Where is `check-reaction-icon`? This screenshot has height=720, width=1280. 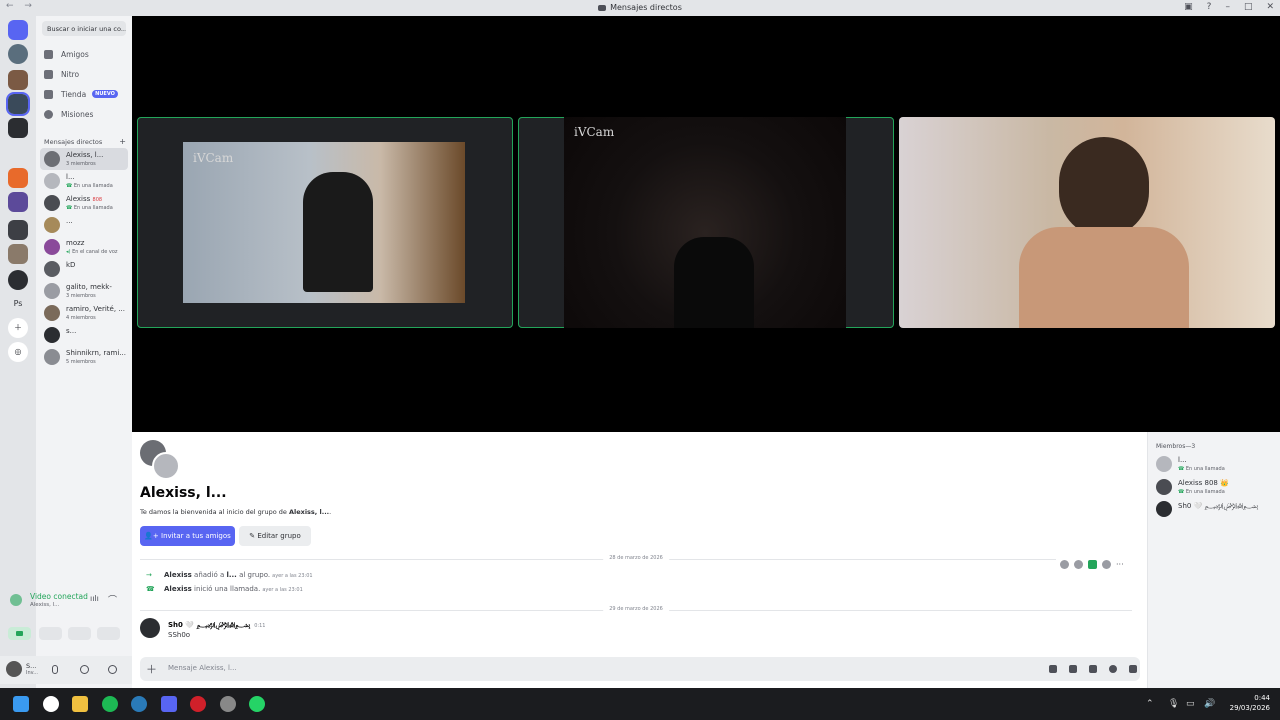
check-reaction-icon is located at coordinates (1092, 564).